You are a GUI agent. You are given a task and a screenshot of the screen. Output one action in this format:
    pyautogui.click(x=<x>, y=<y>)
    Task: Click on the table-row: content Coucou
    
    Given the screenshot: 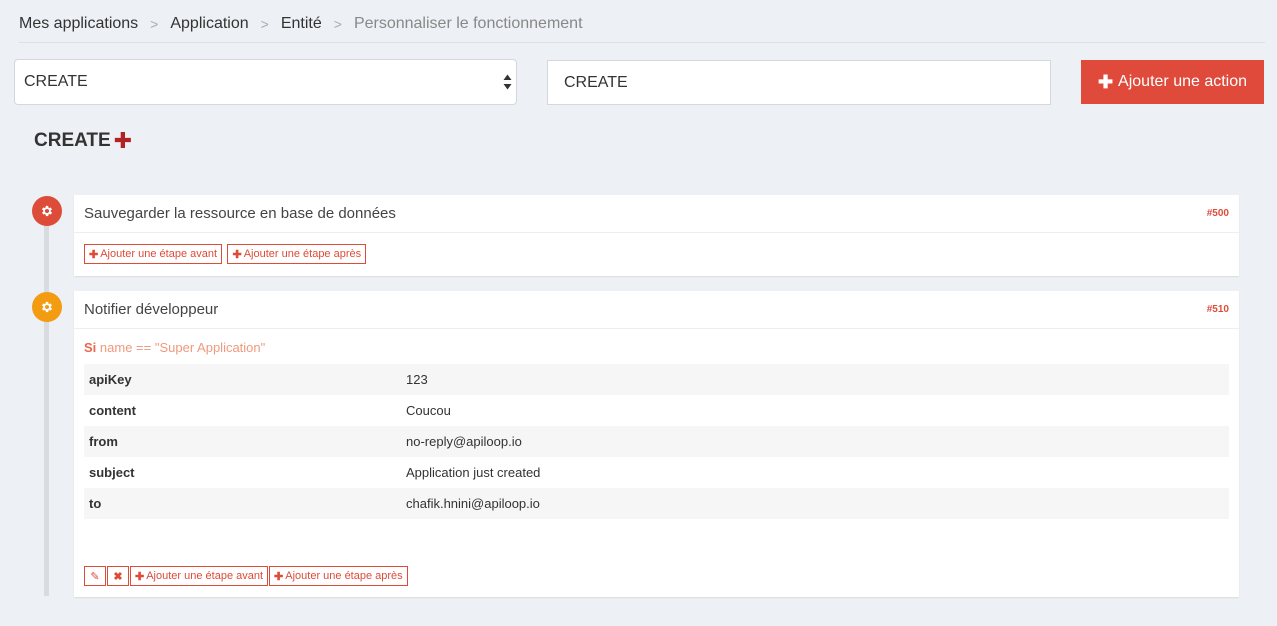 What is the action you would take?
    pyautogui.click(x=656, y=410)
    